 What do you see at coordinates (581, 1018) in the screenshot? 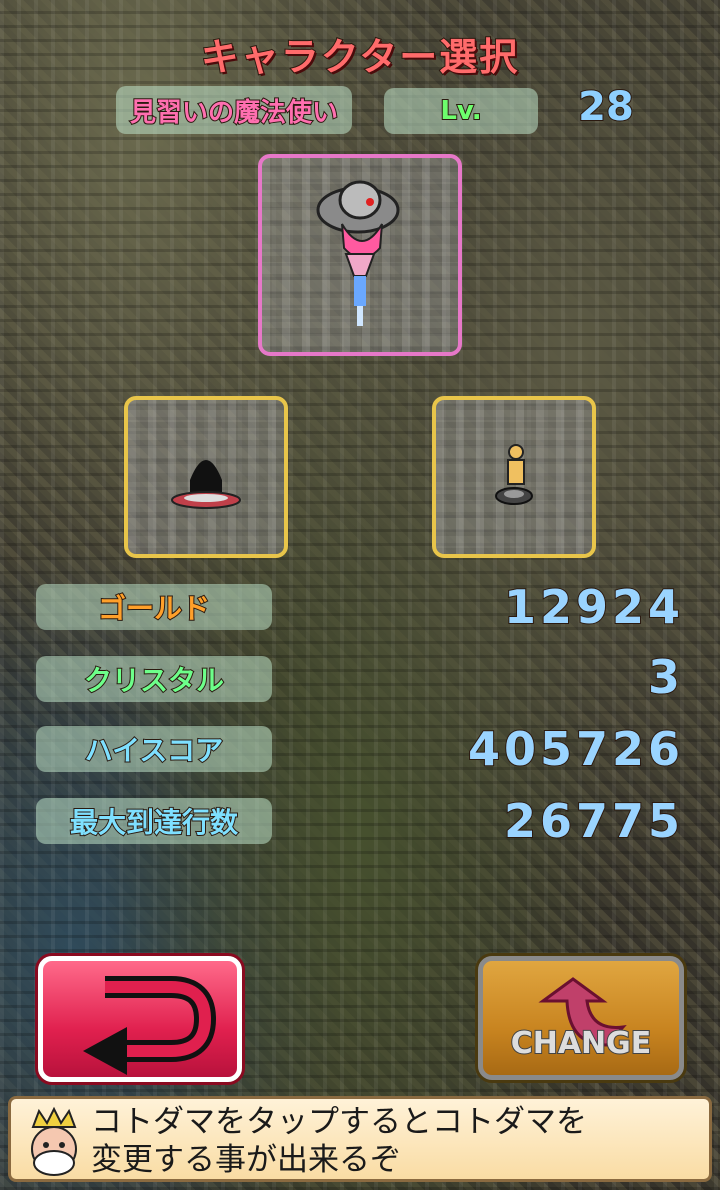
I see `change-button: CHANGE` at bounding box center [581, 1018].